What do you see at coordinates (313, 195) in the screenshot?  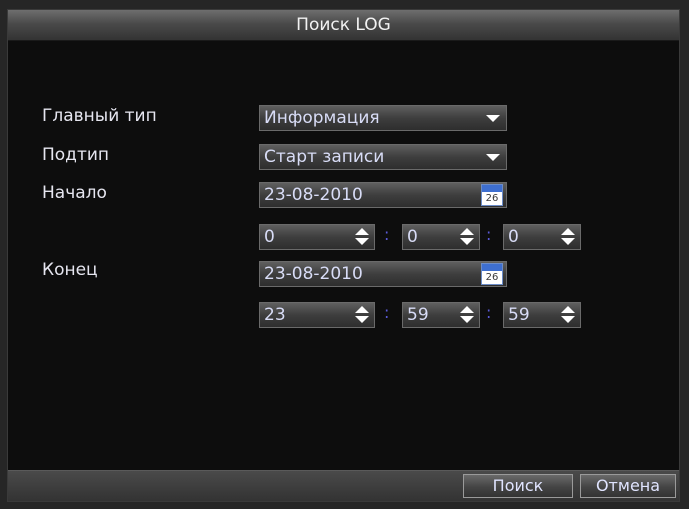 I see `start-date-value: 23-08-2010` at bounding box center [313, 195].